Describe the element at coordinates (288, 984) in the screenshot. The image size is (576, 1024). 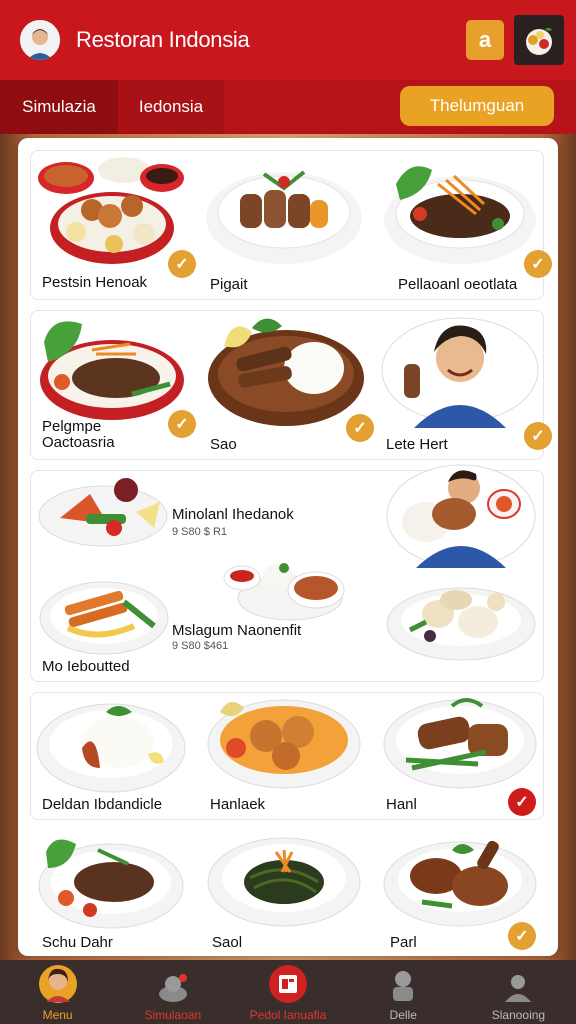
I see `receipt-icon` at that location.